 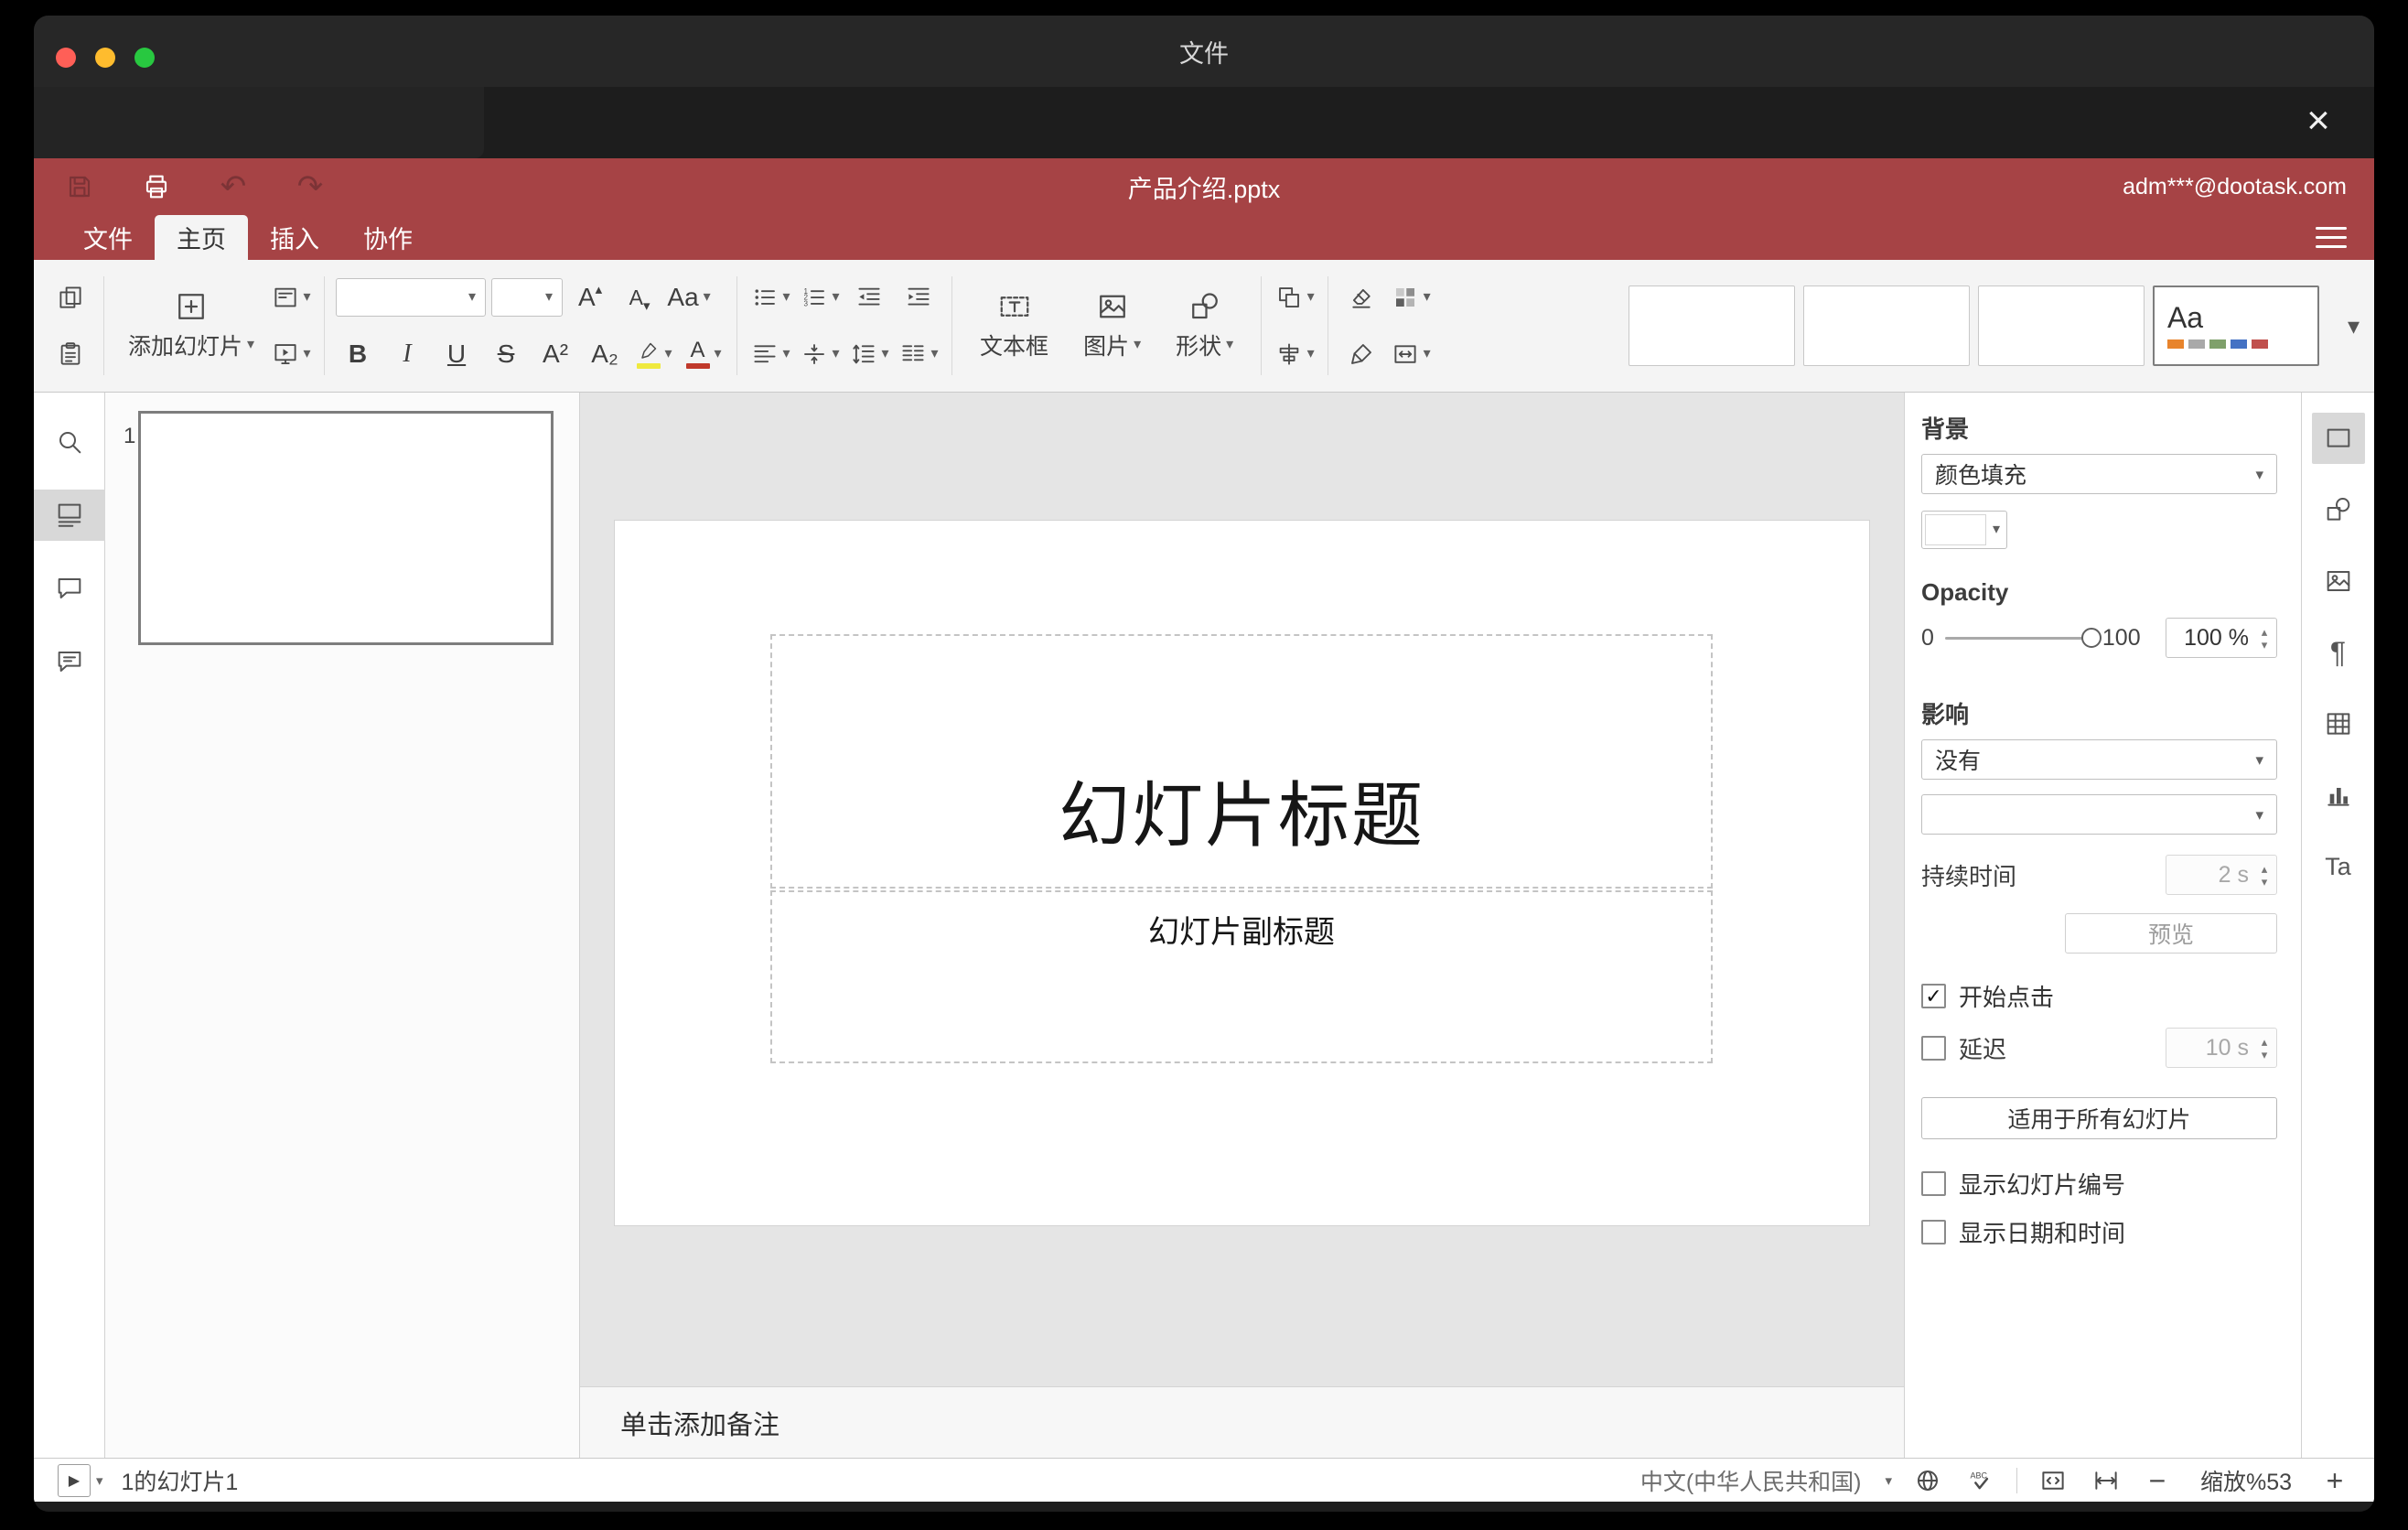 What do you see at coordinates (1933, 1232) in the screenshot?
I see `show-date-time-checkbox` at bounding box center [1933, 1232].